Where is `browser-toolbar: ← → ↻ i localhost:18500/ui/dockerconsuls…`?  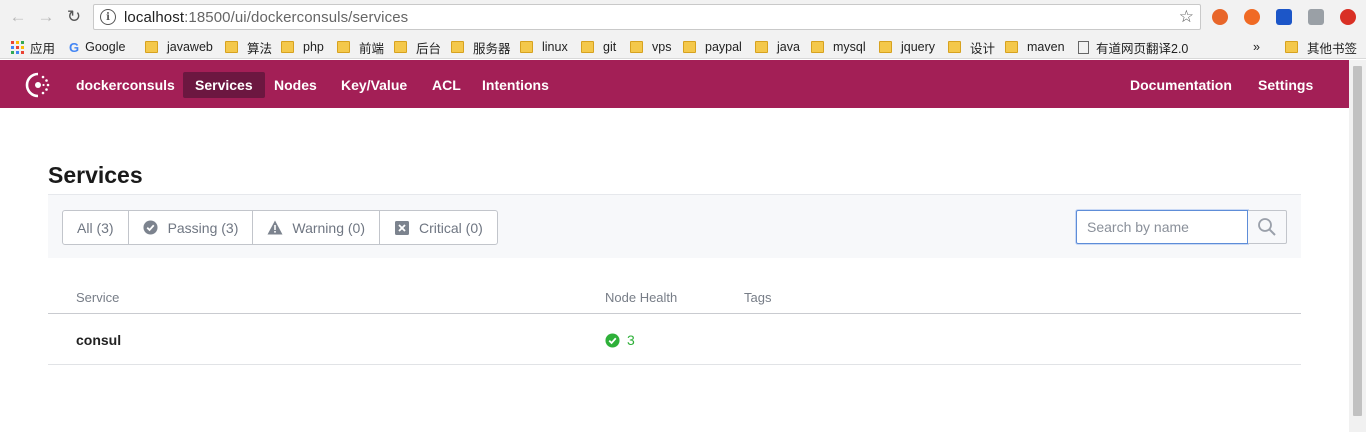
browser-toolbar: ← → ↻ i localhost:18500/ui/dockerconsuls… is located at coordinates (683, 17).